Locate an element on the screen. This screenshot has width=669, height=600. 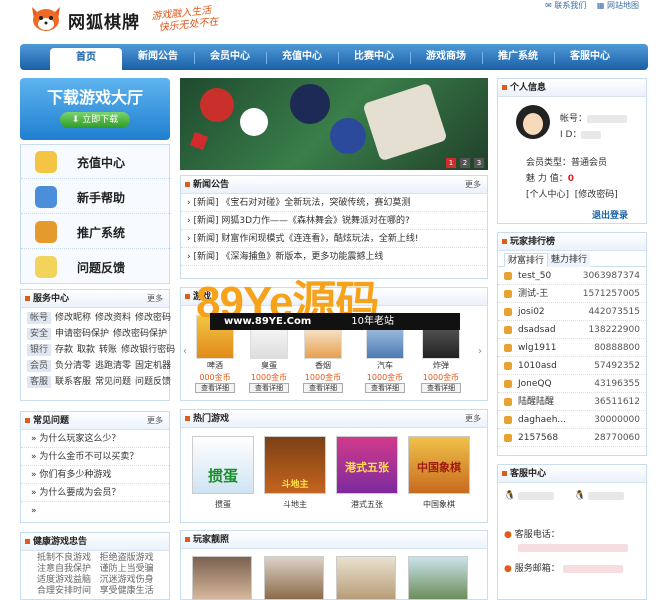
contact-link: ✉ 联系我们 is located at coordinates (565, 5).